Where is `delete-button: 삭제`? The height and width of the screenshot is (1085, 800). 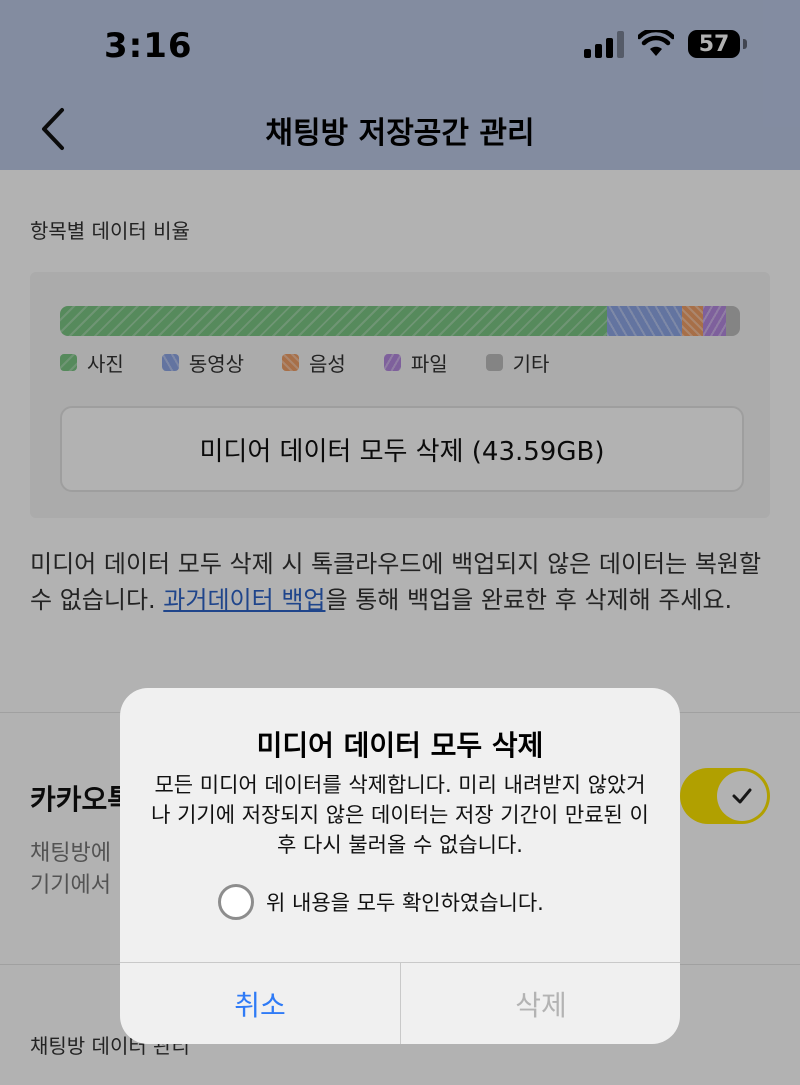
delete-button: 삭제 is located at coordinates (540, 1003).